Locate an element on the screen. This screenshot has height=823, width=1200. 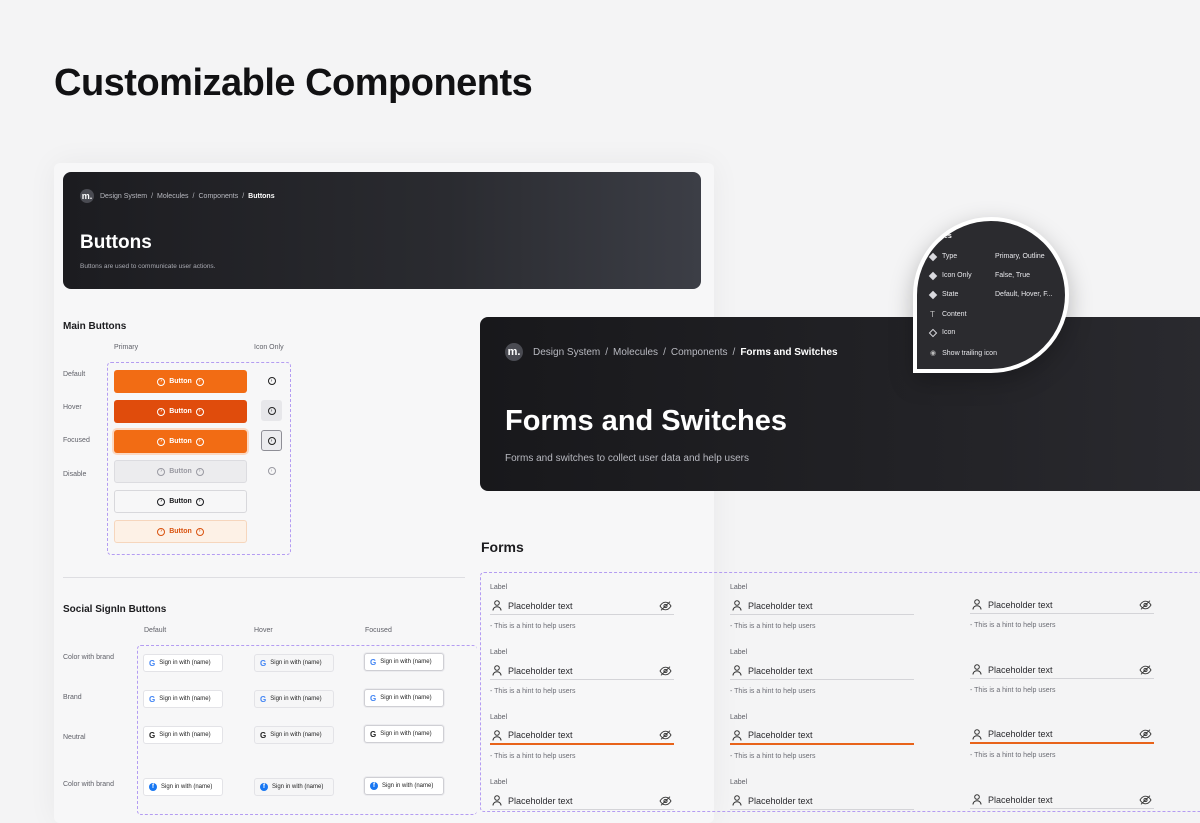
icon-button-focused: › is located at coordinates (271, 440).